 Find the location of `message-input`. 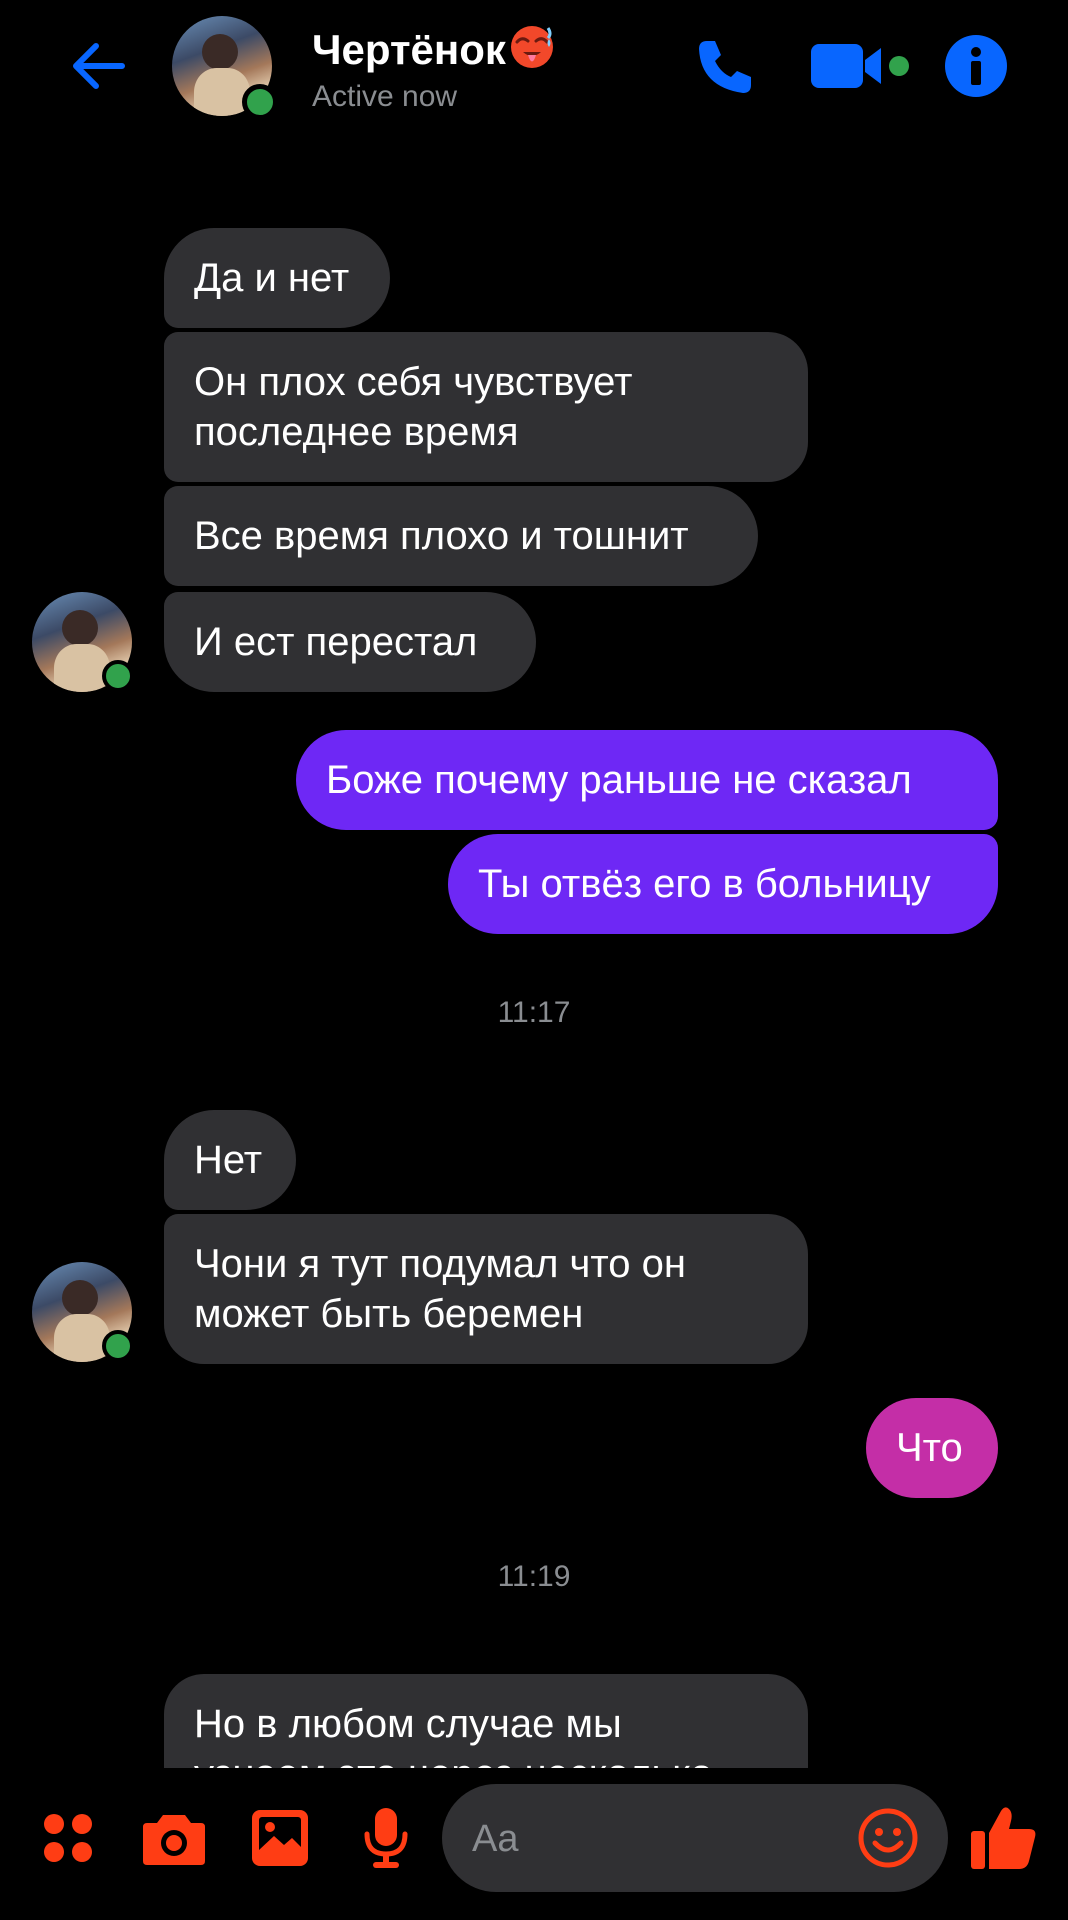

message-input is located at coordinates (662, 1839).